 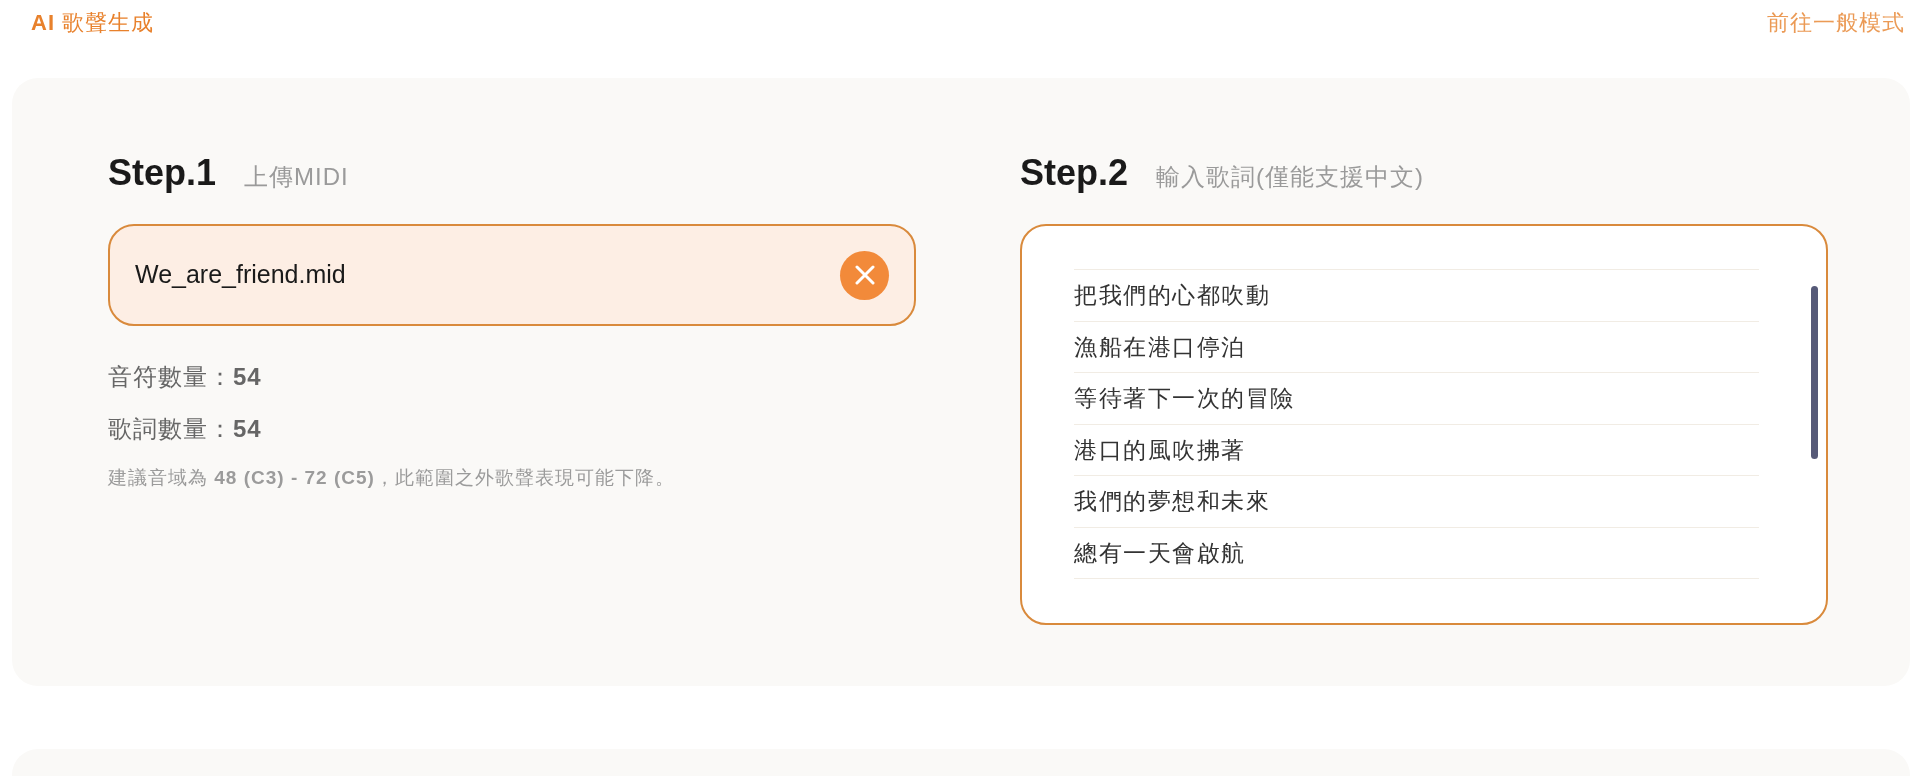 I want to click on step-label: 上傳MIDI, so click(x=296, y=177).